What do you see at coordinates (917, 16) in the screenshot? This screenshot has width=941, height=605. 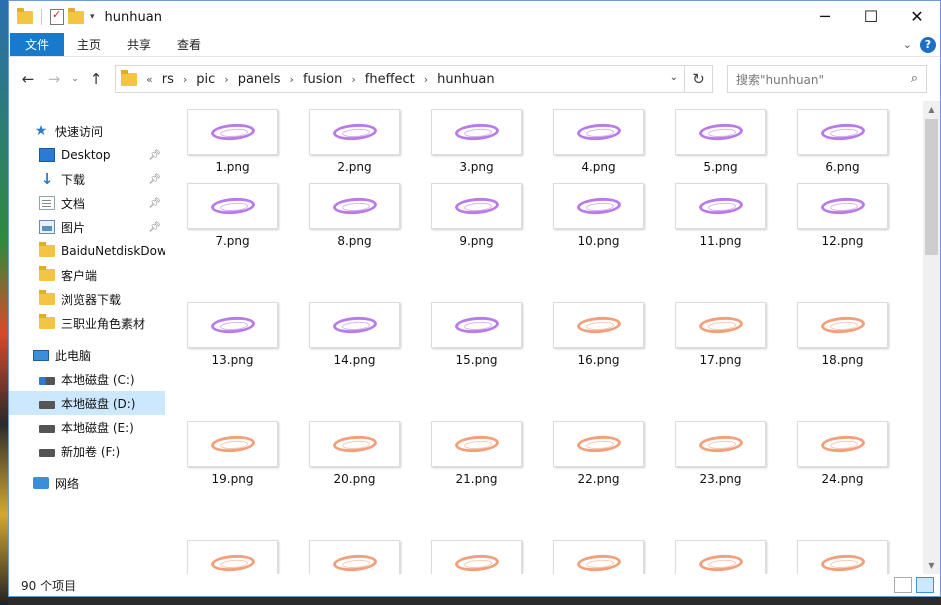 I see `close-button: ✕` at bounding box center [917, 16].